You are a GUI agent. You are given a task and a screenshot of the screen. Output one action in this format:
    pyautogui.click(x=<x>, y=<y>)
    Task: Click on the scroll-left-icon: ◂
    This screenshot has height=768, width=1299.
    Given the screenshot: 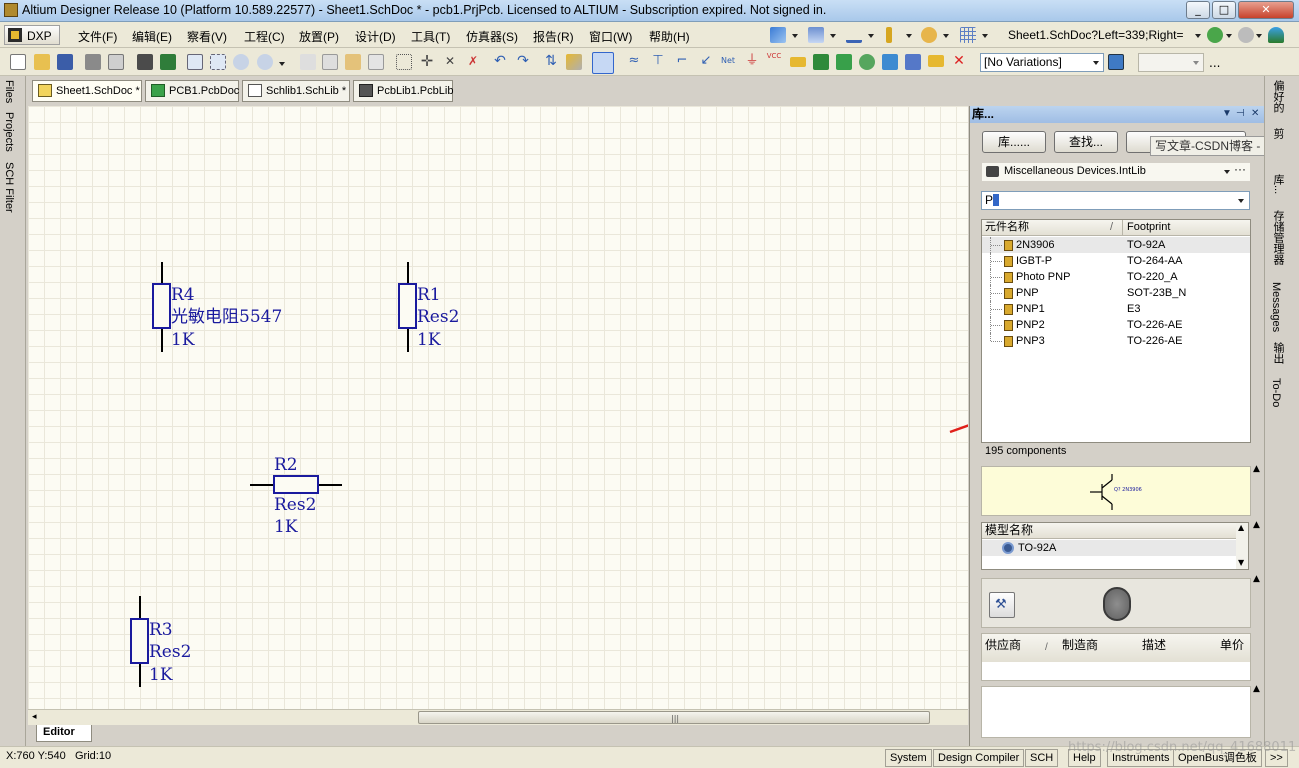 What is the action you would take?
    pyautogui.click(x=34, y=717)
    